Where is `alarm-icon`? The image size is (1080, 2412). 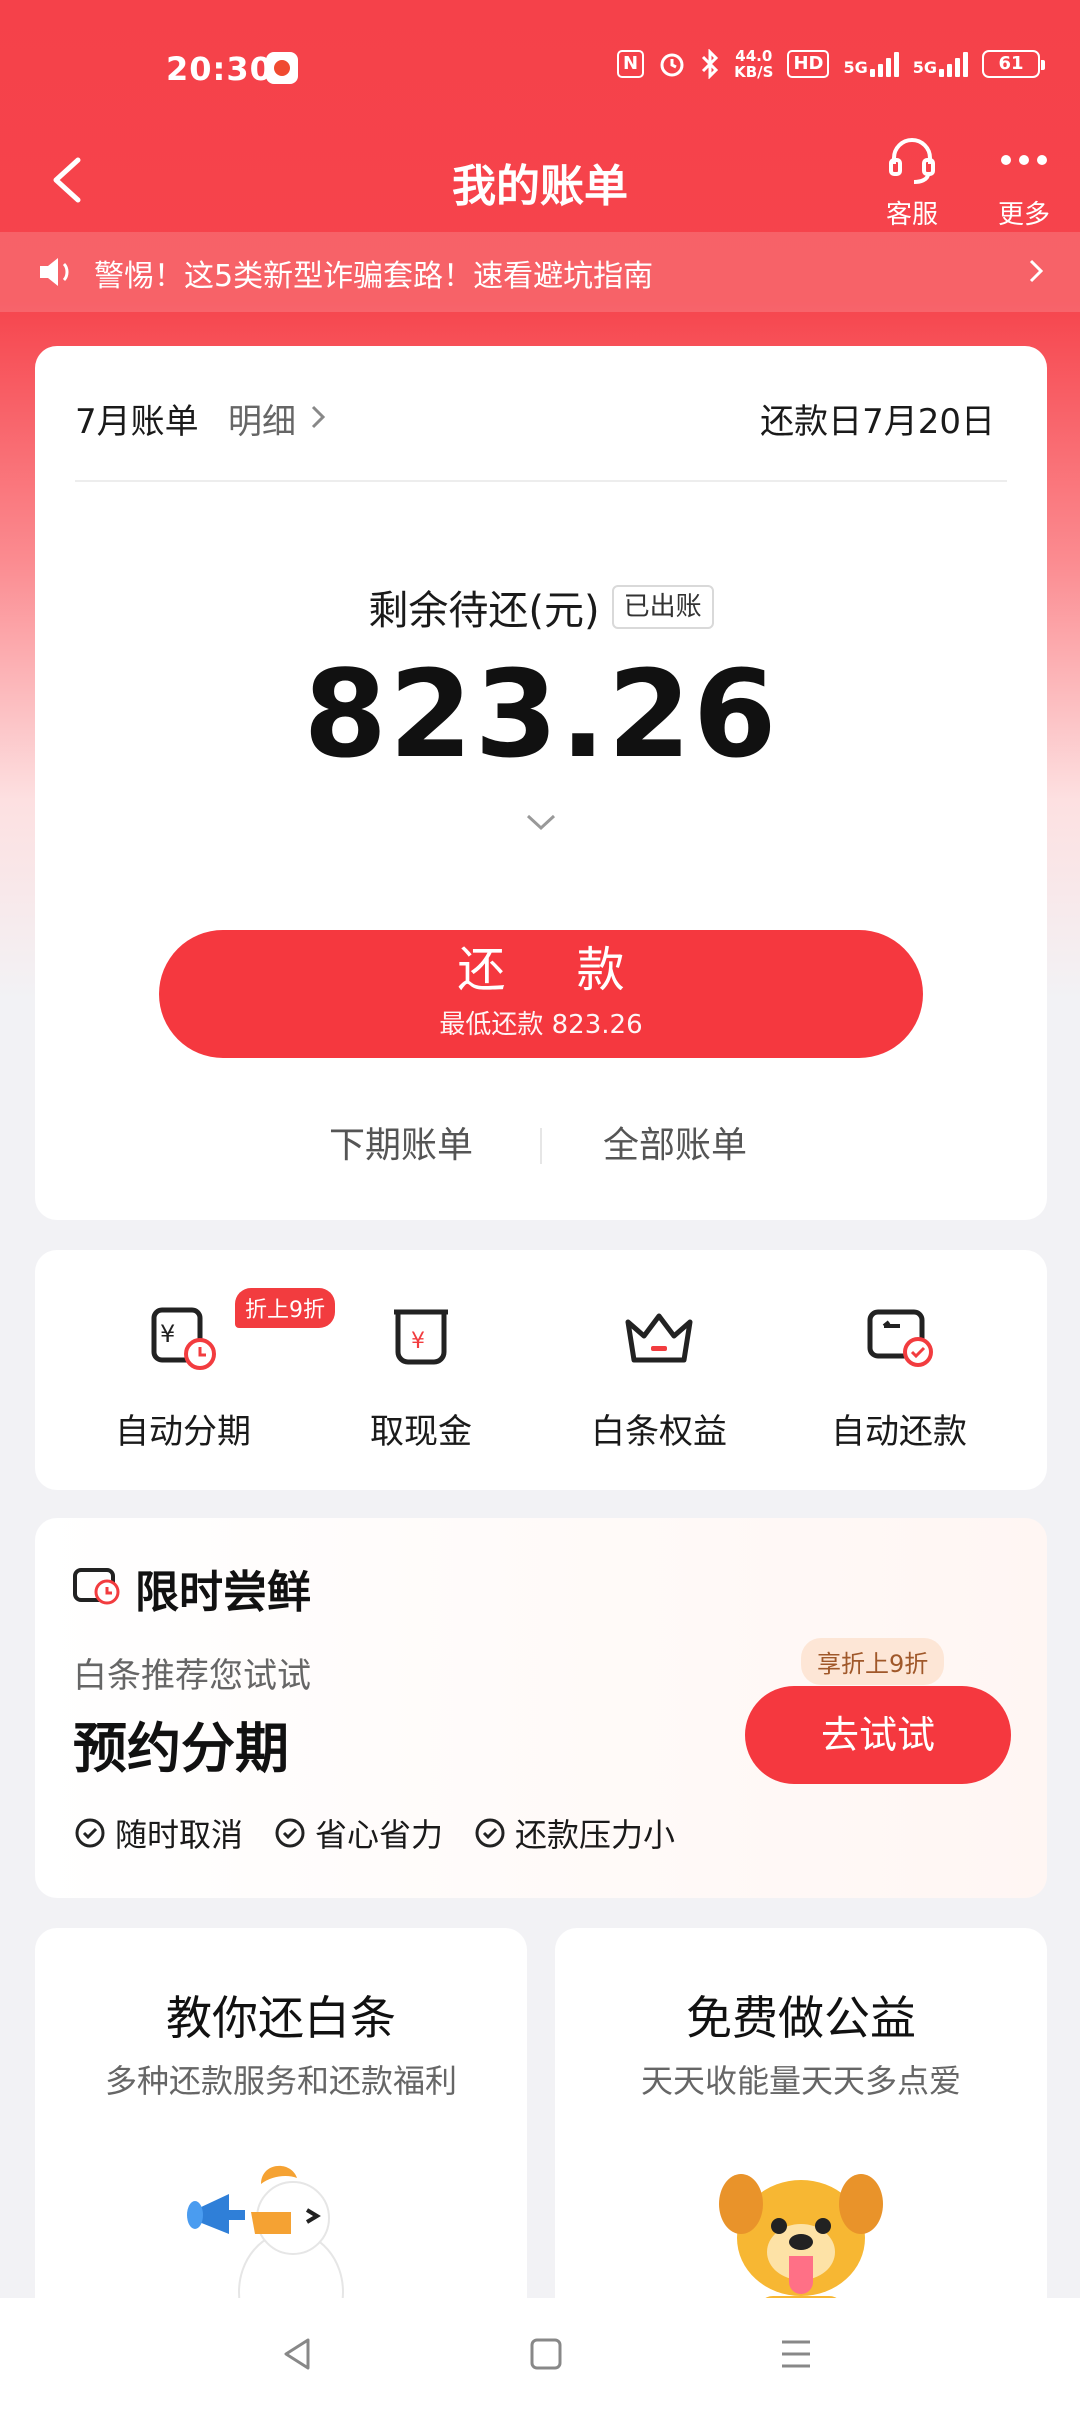
alarm-icon is located at coordinates (672, 65).